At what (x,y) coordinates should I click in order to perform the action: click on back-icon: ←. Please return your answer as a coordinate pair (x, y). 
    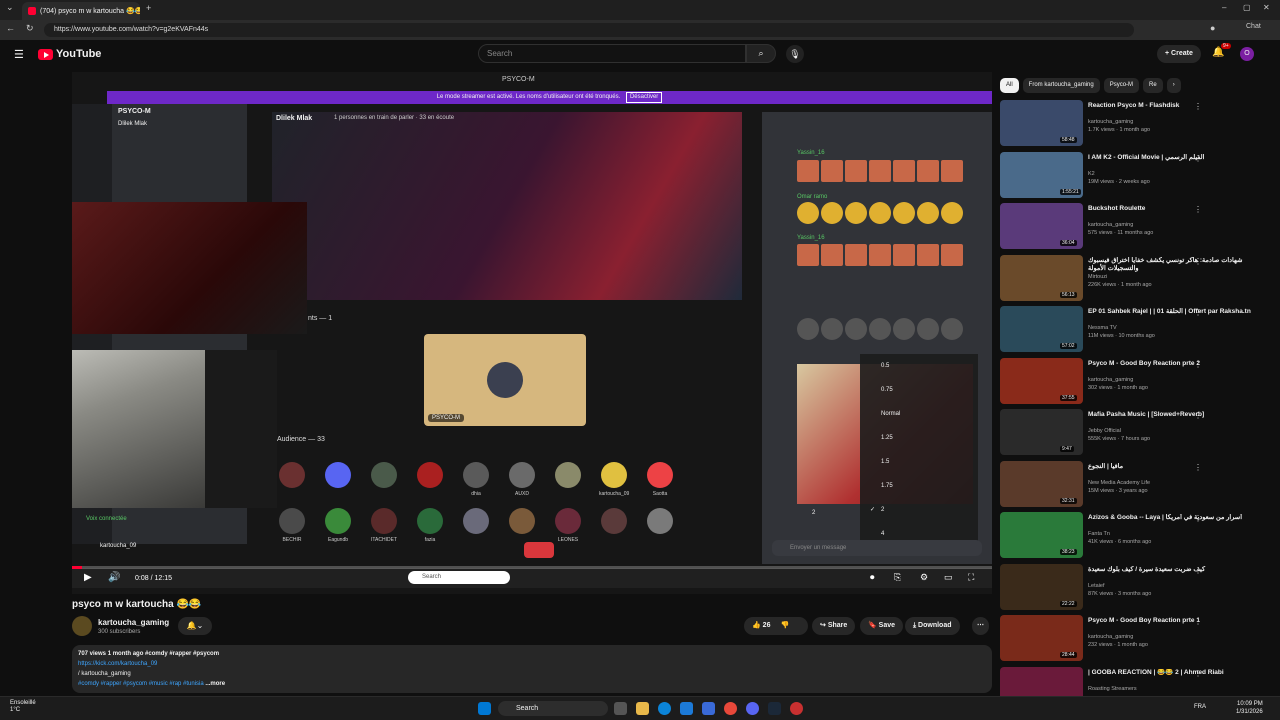
    Looking at the image, I should click on (10, 28).